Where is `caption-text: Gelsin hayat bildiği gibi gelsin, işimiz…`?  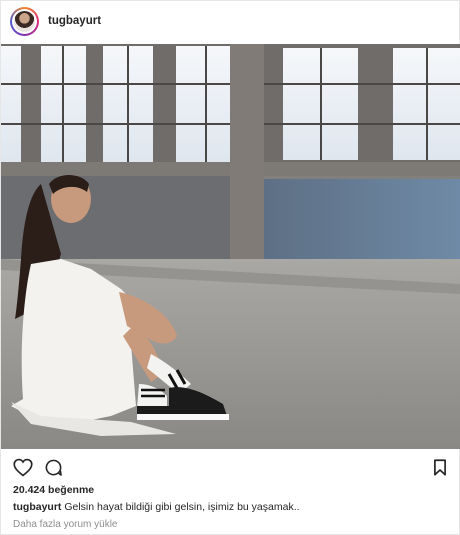 caption-text: Gelsin hayat bildiği gibi gelsin, işimiz… is located at coordinates (180, 507).